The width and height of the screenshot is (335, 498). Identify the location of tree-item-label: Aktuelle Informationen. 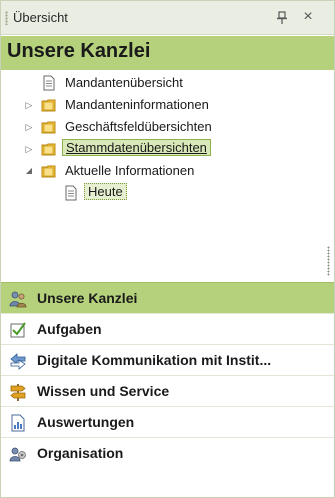
(130, 170).